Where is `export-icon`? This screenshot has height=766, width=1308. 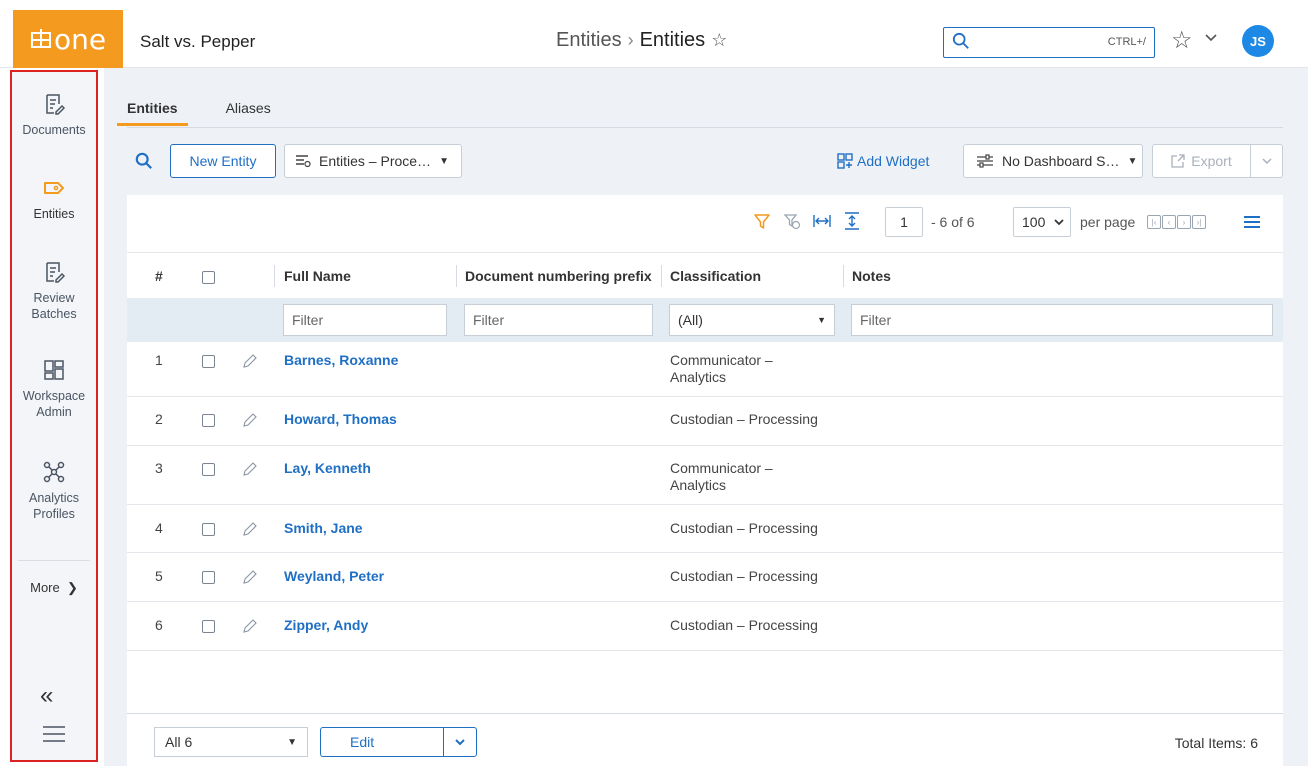
export-icon is located at coordinates (1178, 161).